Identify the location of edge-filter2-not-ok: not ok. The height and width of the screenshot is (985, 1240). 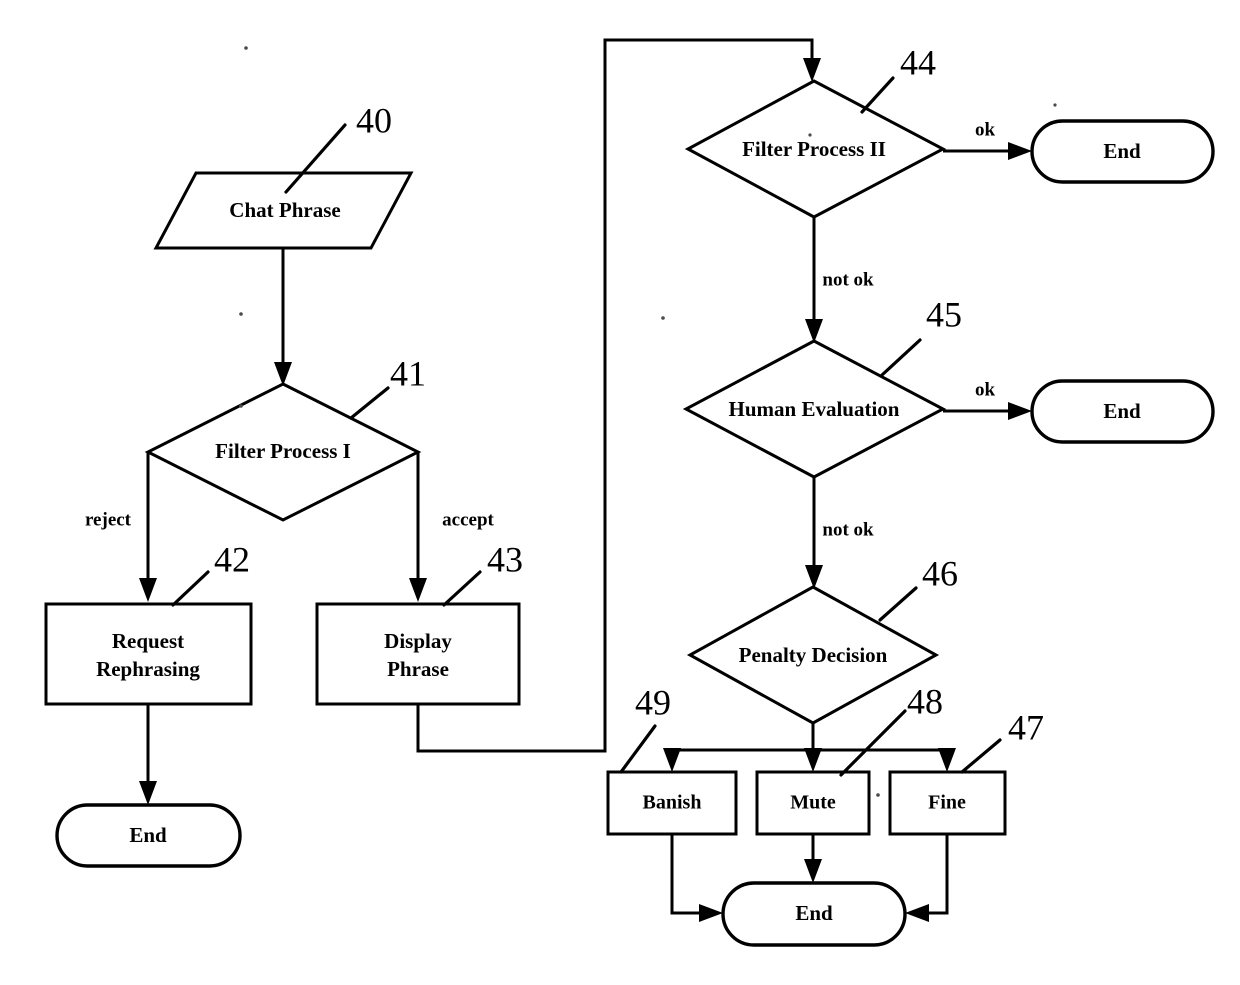
(839, 280).